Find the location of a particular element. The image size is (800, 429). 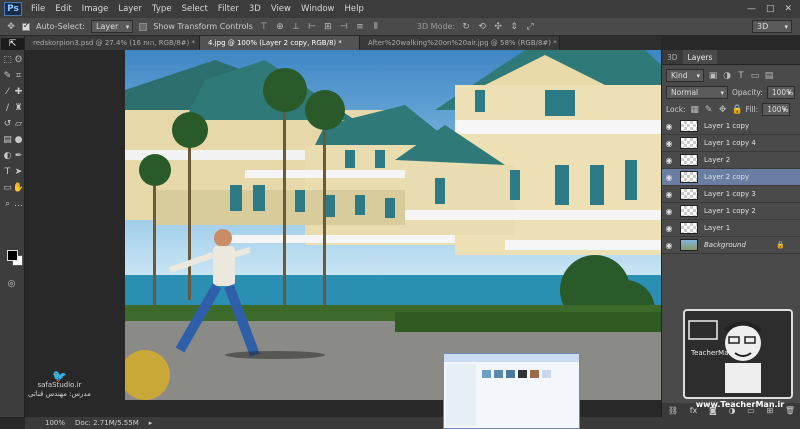

eyedropper-tool-icon: ⁄ is located at coordinates (7, 92).